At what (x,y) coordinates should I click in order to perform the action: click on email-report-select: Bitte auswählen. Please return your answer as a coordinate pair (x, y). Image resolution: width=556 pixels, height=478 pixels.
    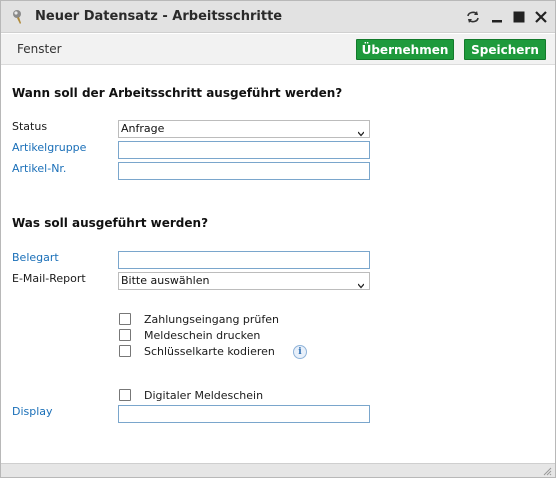
    Looking at the image, I should click on (244, 281).